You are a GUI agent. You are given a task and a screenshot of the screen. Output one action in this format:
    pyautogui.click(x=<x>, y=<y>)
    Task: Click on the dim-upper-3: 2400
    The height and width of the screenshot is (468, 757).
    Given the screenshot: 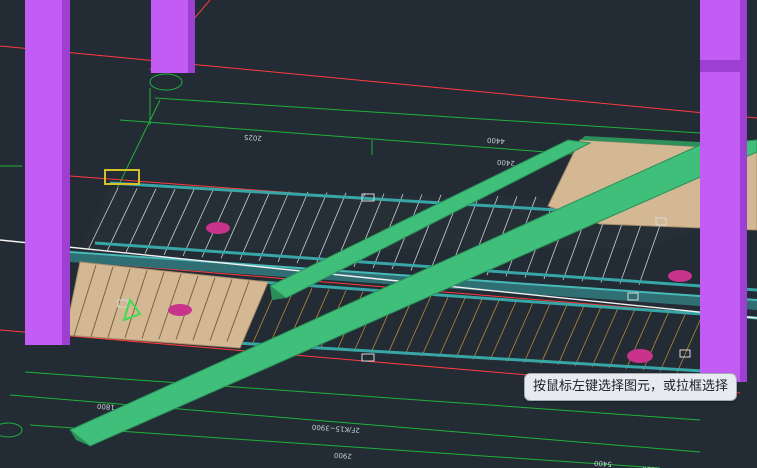 What is the action you would take?
    pyautogui.click(x=506, y=162)
    